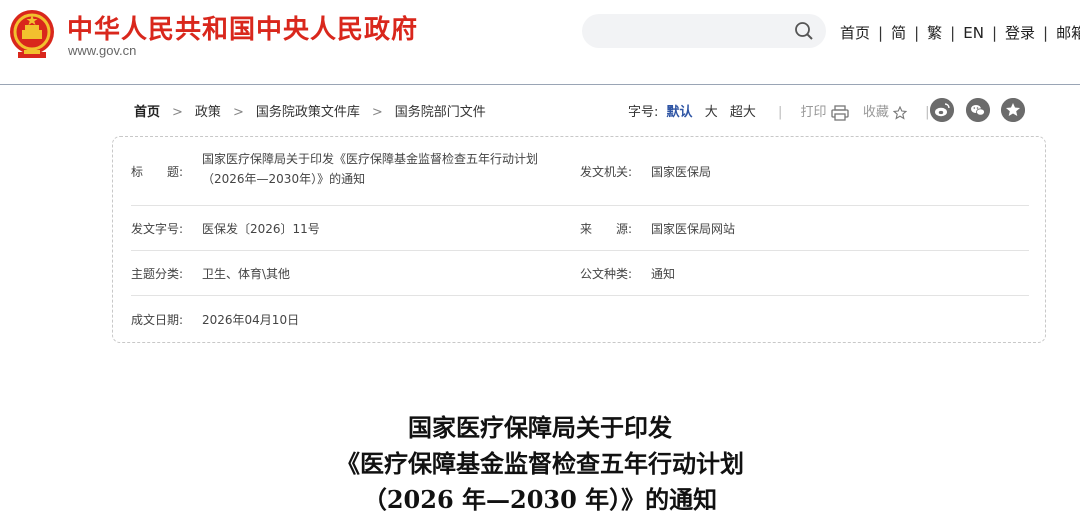 Image resolution: width=1080 pixels, height=523 pixels. Describe the element at coordinates (663, 274) in the screenshot. I see `type-value: 通知` at that location.